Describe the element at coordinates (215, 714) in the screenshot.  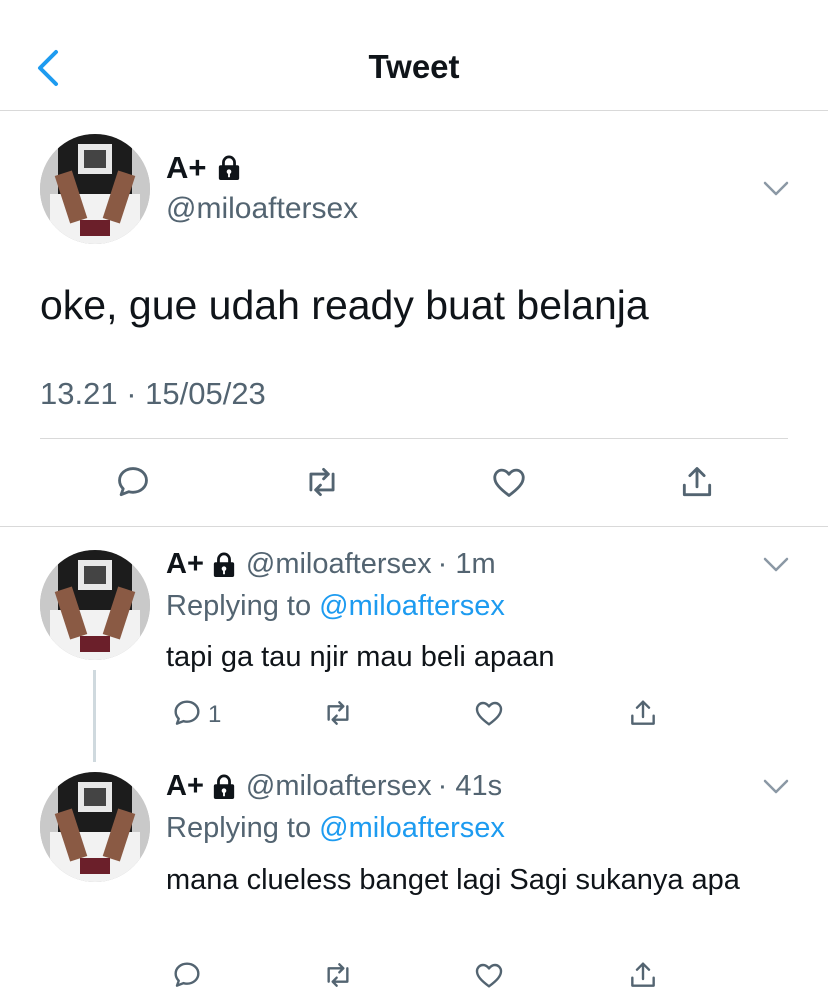
I see `reply-count: 1` at that location.